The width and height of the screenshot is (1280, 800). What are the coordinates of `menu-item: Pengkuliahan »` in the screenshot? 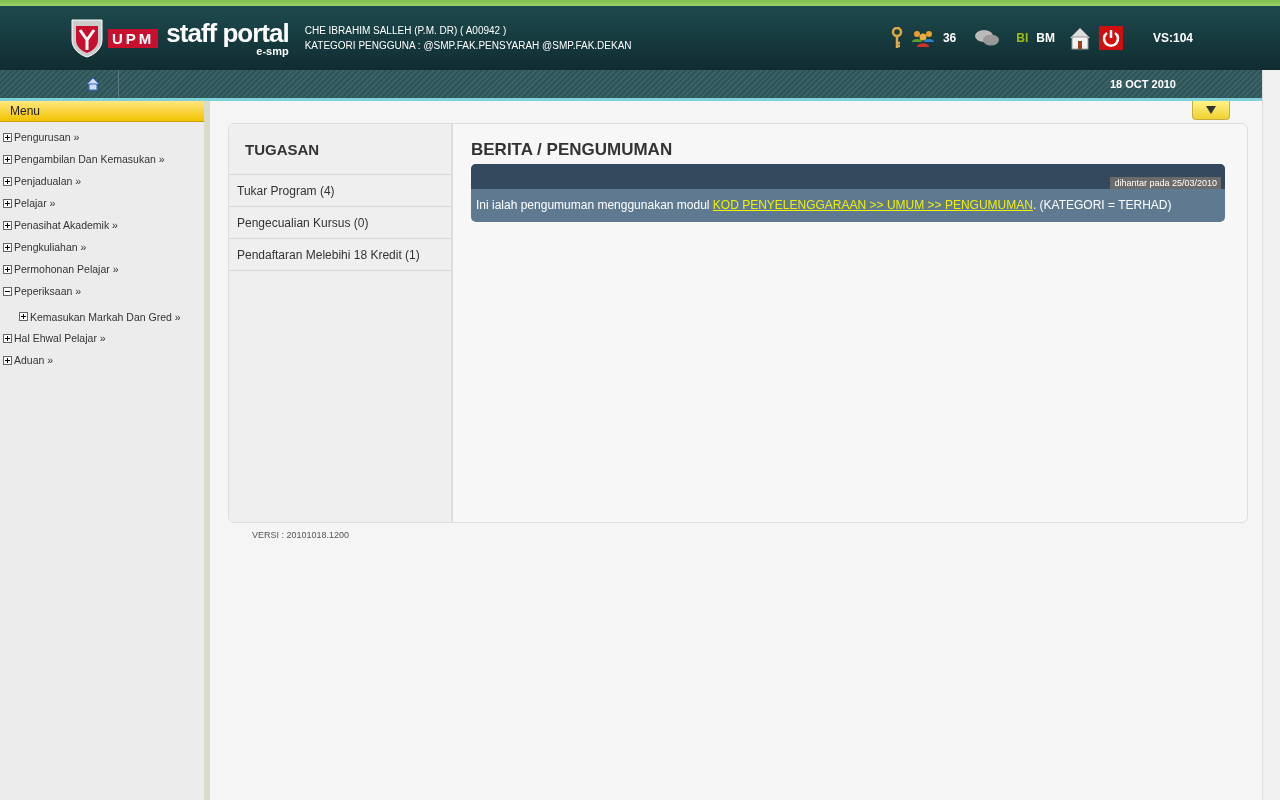 It's located at (50, 247).